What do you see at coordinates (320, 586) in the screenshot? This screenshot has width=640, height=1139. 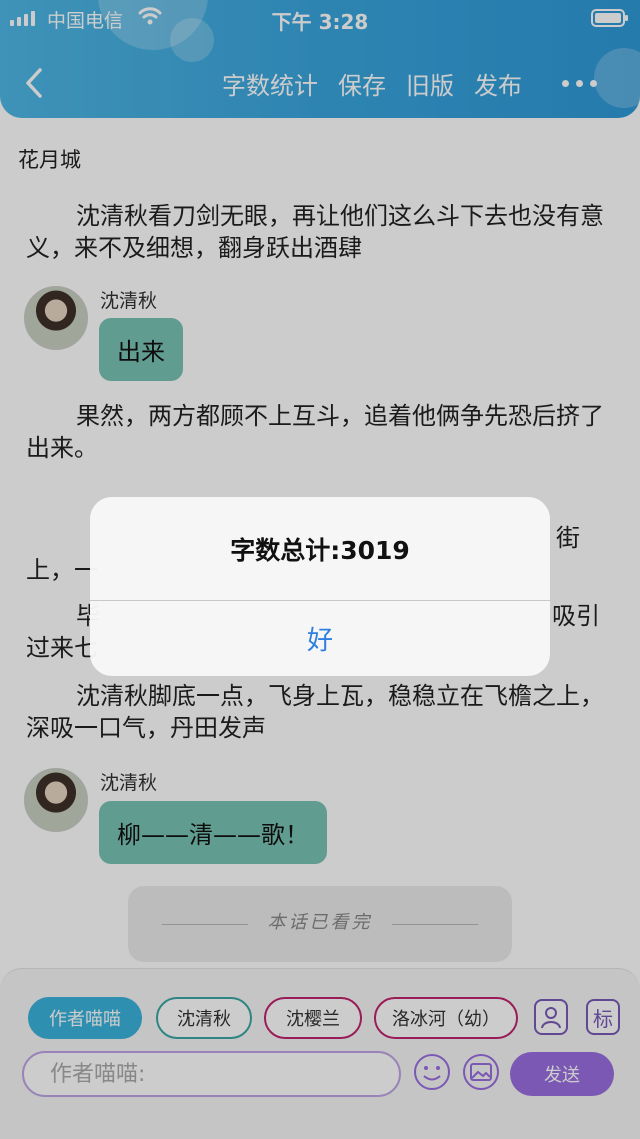 I see `word-count-dialog: 字数总计:3019 好` at bounding box center [320, 586].